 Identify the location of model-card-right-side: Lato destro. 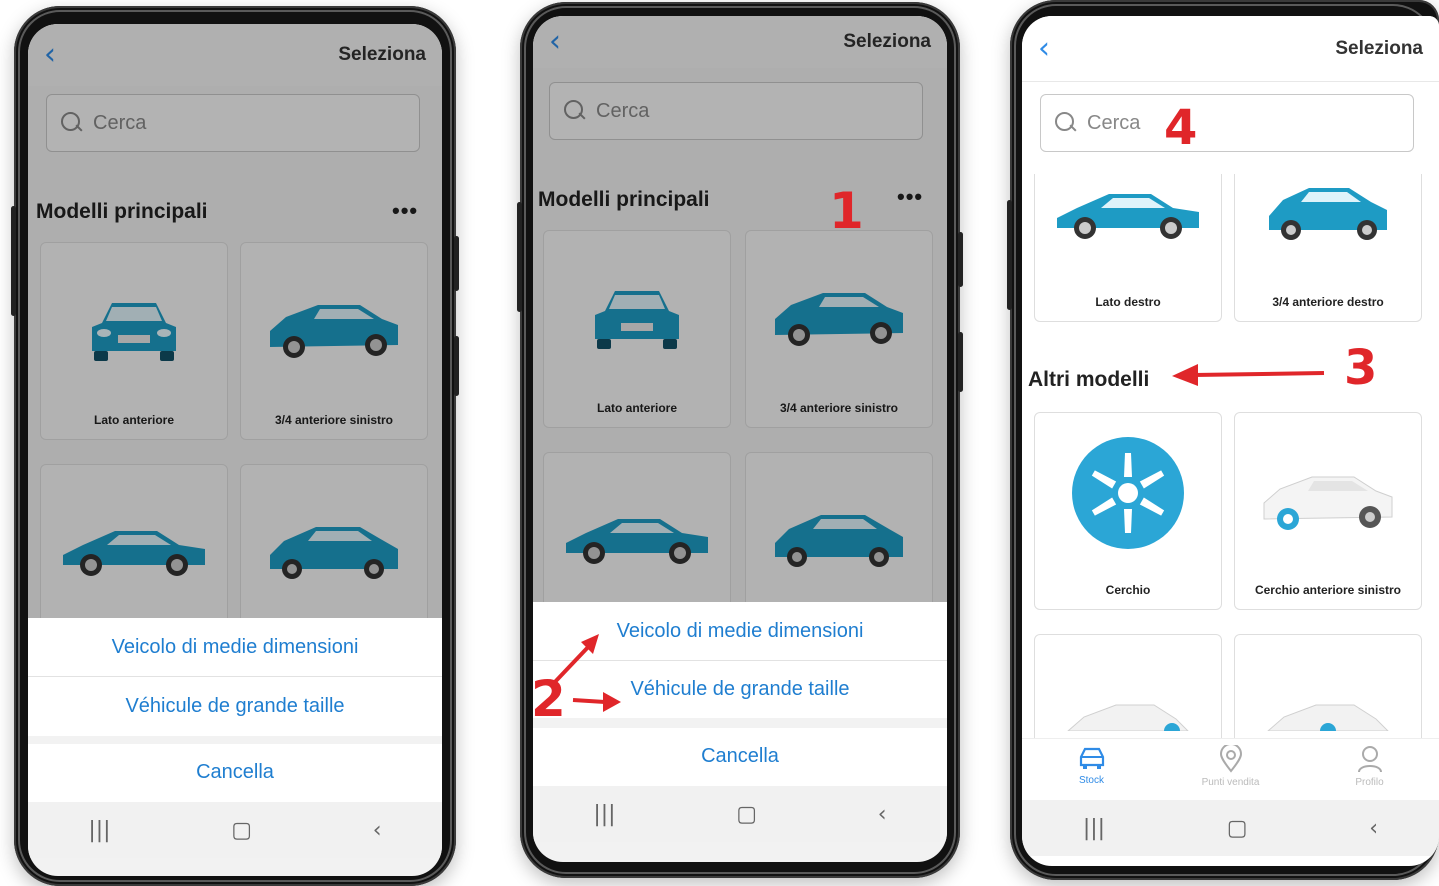
(1128, 248).